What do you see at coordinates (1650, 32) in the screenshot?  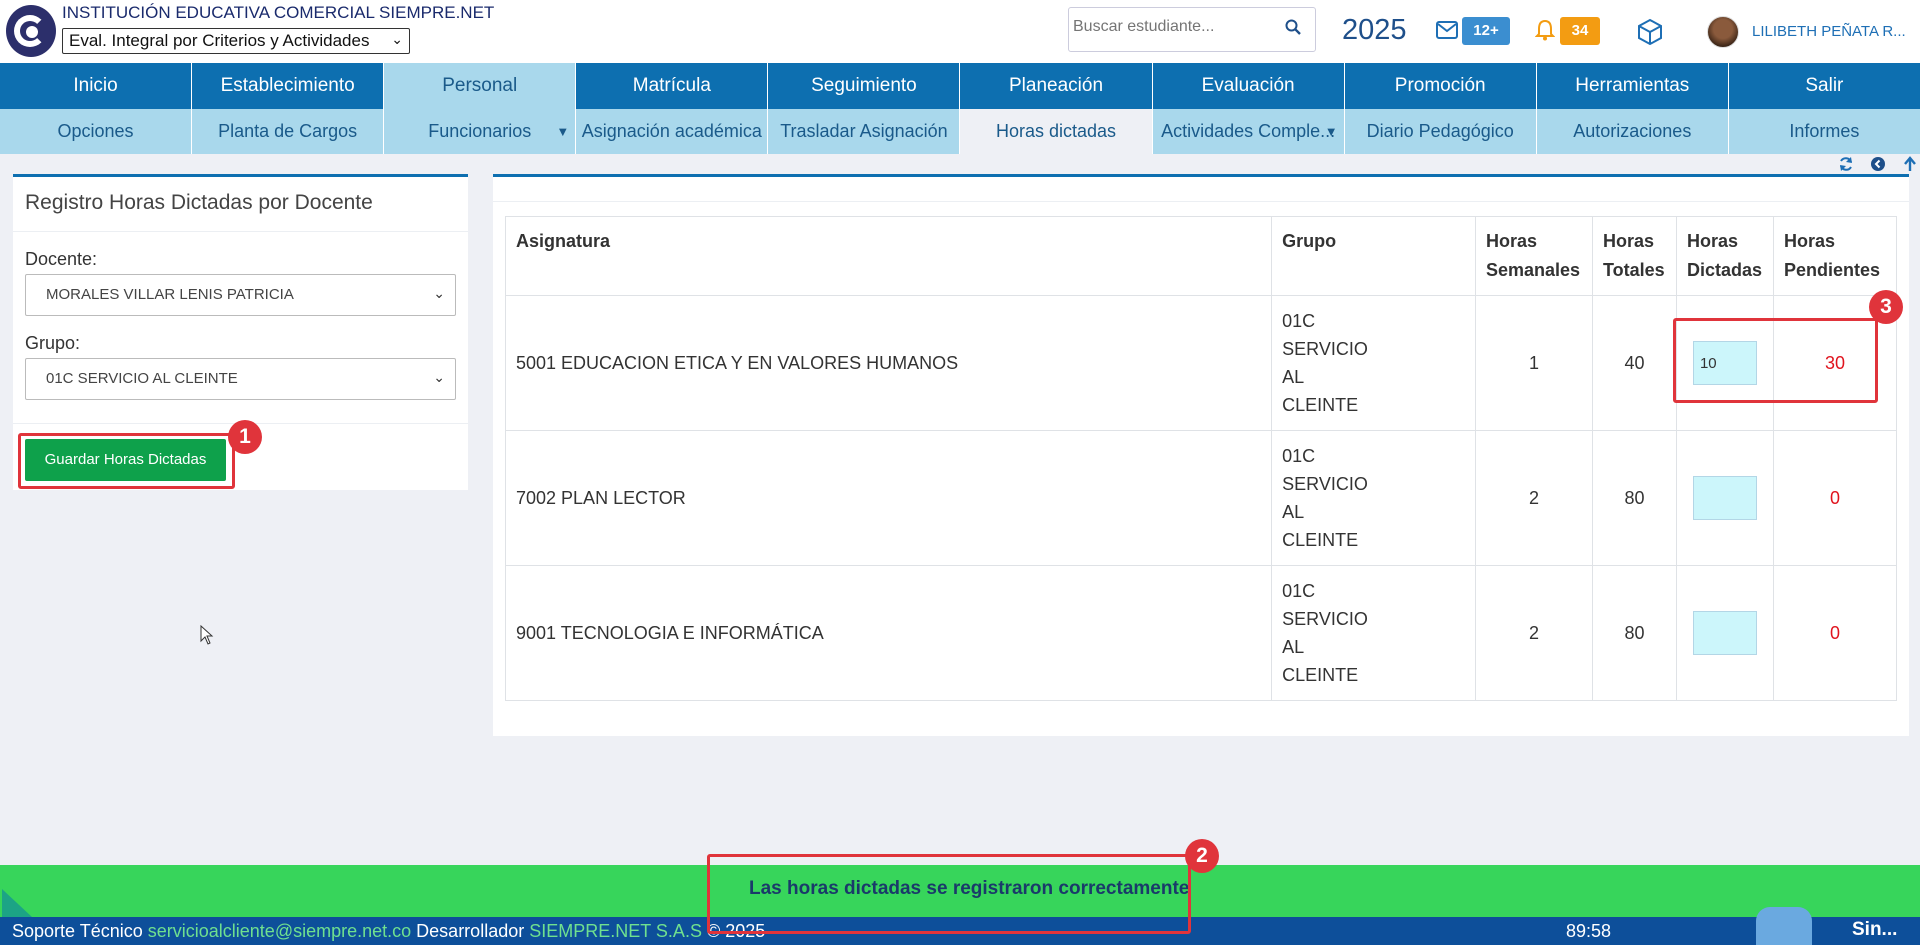 I see `cube-icon` at bounding box center [1650, 32].